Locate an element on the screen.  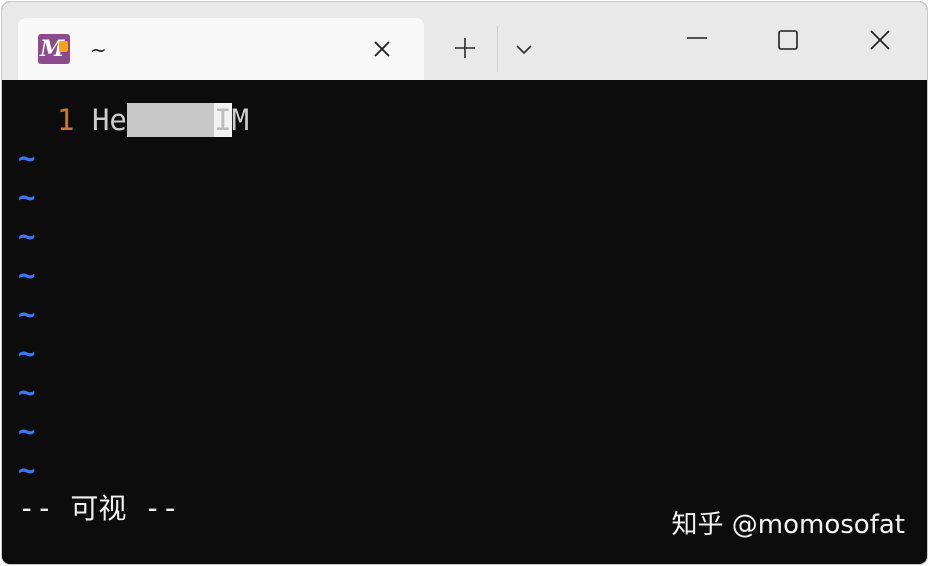
visual-selection is located at coordinates (170, 120).